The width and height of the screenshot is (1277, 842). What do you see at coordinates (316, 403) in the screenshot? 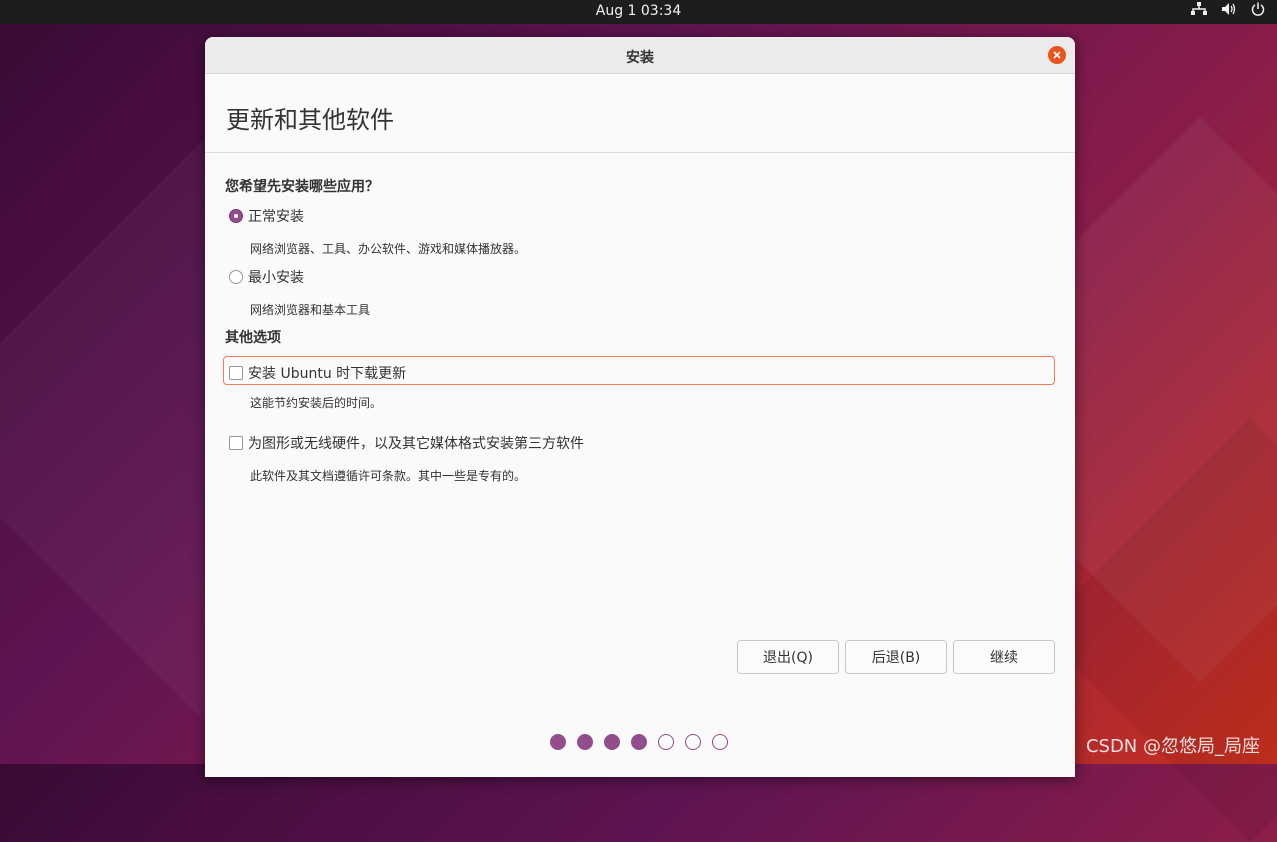
I see `option-description: 这能节约安装后的时间。` at bounding box center [316, 403].